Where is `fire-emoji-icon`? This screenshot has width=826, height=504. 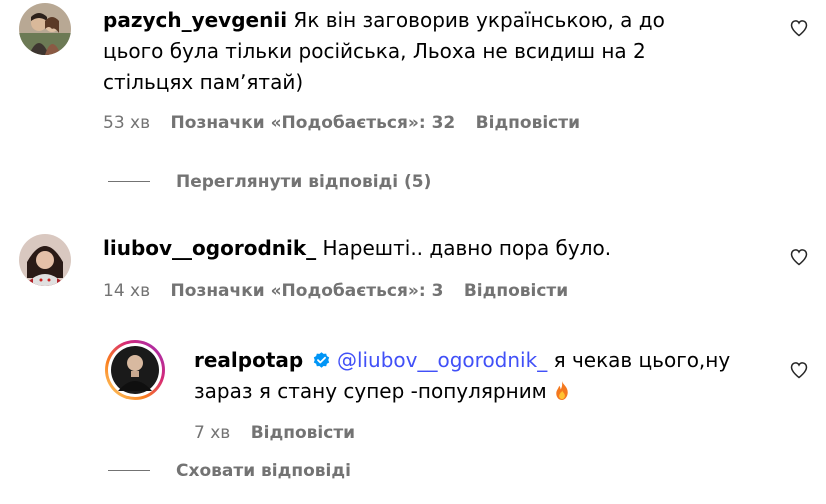 fire-emoji-icon is located at coordinates (562, 390).